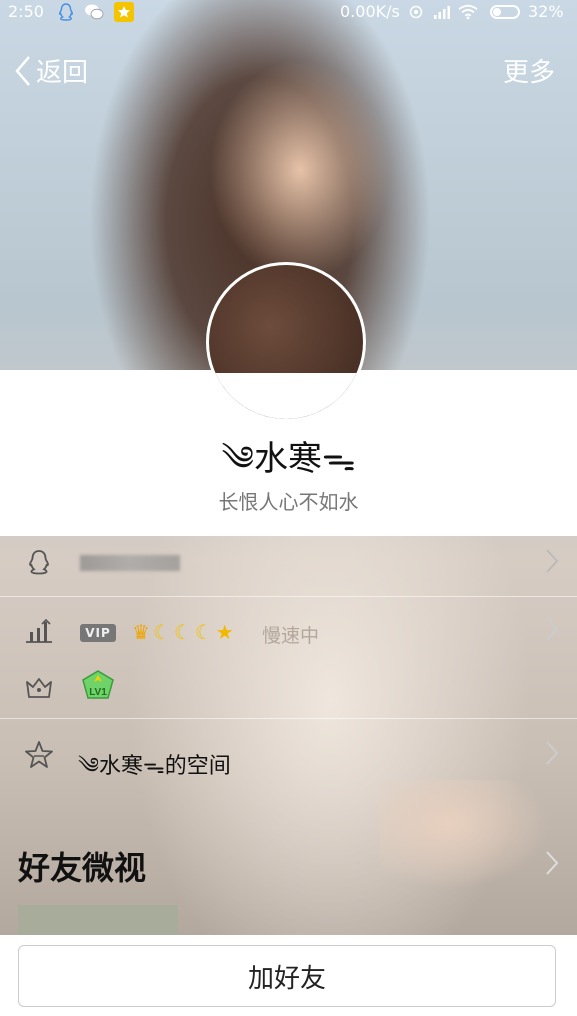 This screenshot has height=1016, width=577. What do you see at coordinates (94, 12) in the screenshot?
I see `wechat-icon` at bounding box center [94, 12].